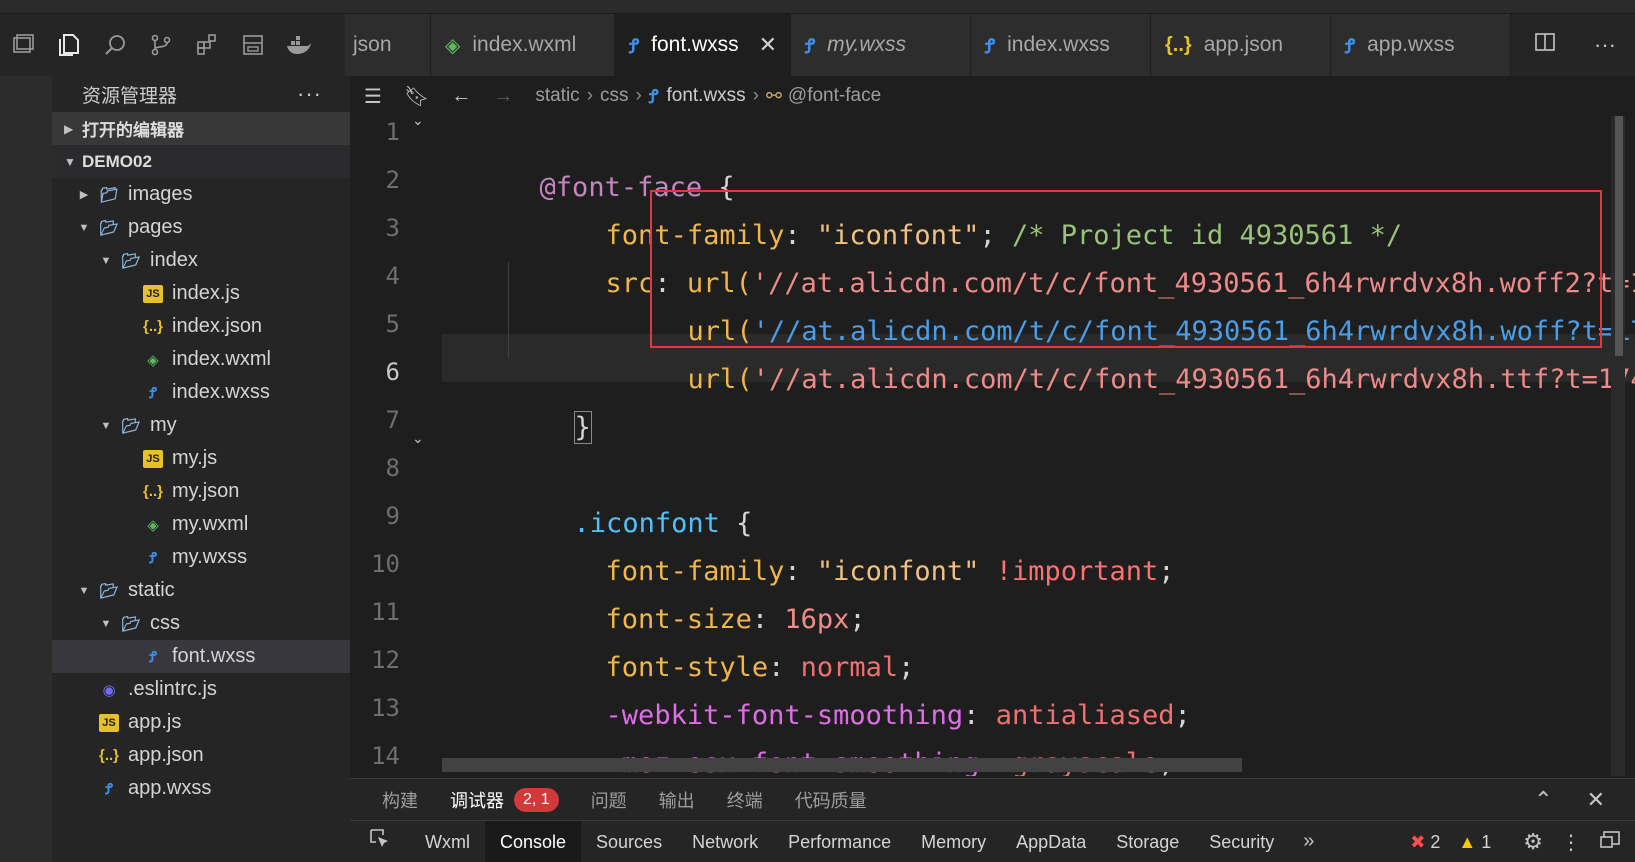 This screenshot has height=862, width=1635. I want to click on panel-tabs: 构建 调试器 2, 1 问题 输出 终端 代码质量 ⌃ ✕, so click(992, 799).